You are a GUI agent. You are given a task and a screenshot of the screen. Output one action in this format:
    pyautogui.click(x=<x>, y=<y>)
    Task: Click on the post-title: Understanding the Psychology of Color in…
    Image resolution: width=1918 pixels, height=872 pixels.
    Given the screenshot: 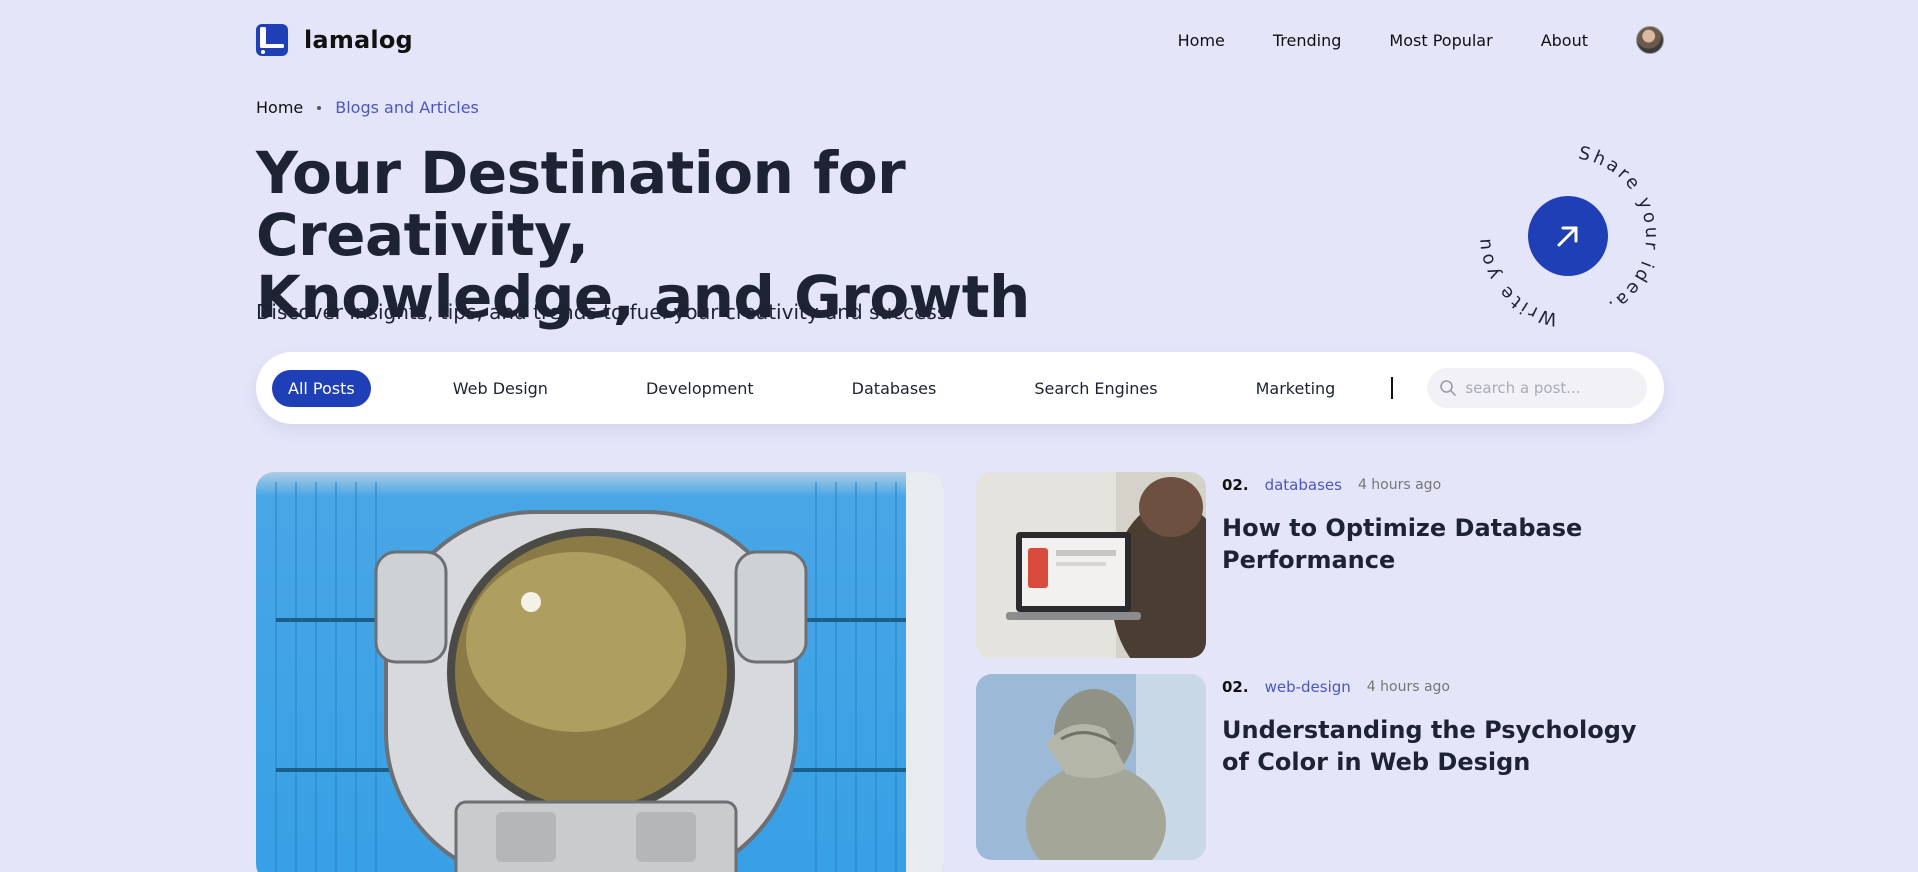 What is the action you would take?
    pyautogui.click(x=1432, y=746)
    